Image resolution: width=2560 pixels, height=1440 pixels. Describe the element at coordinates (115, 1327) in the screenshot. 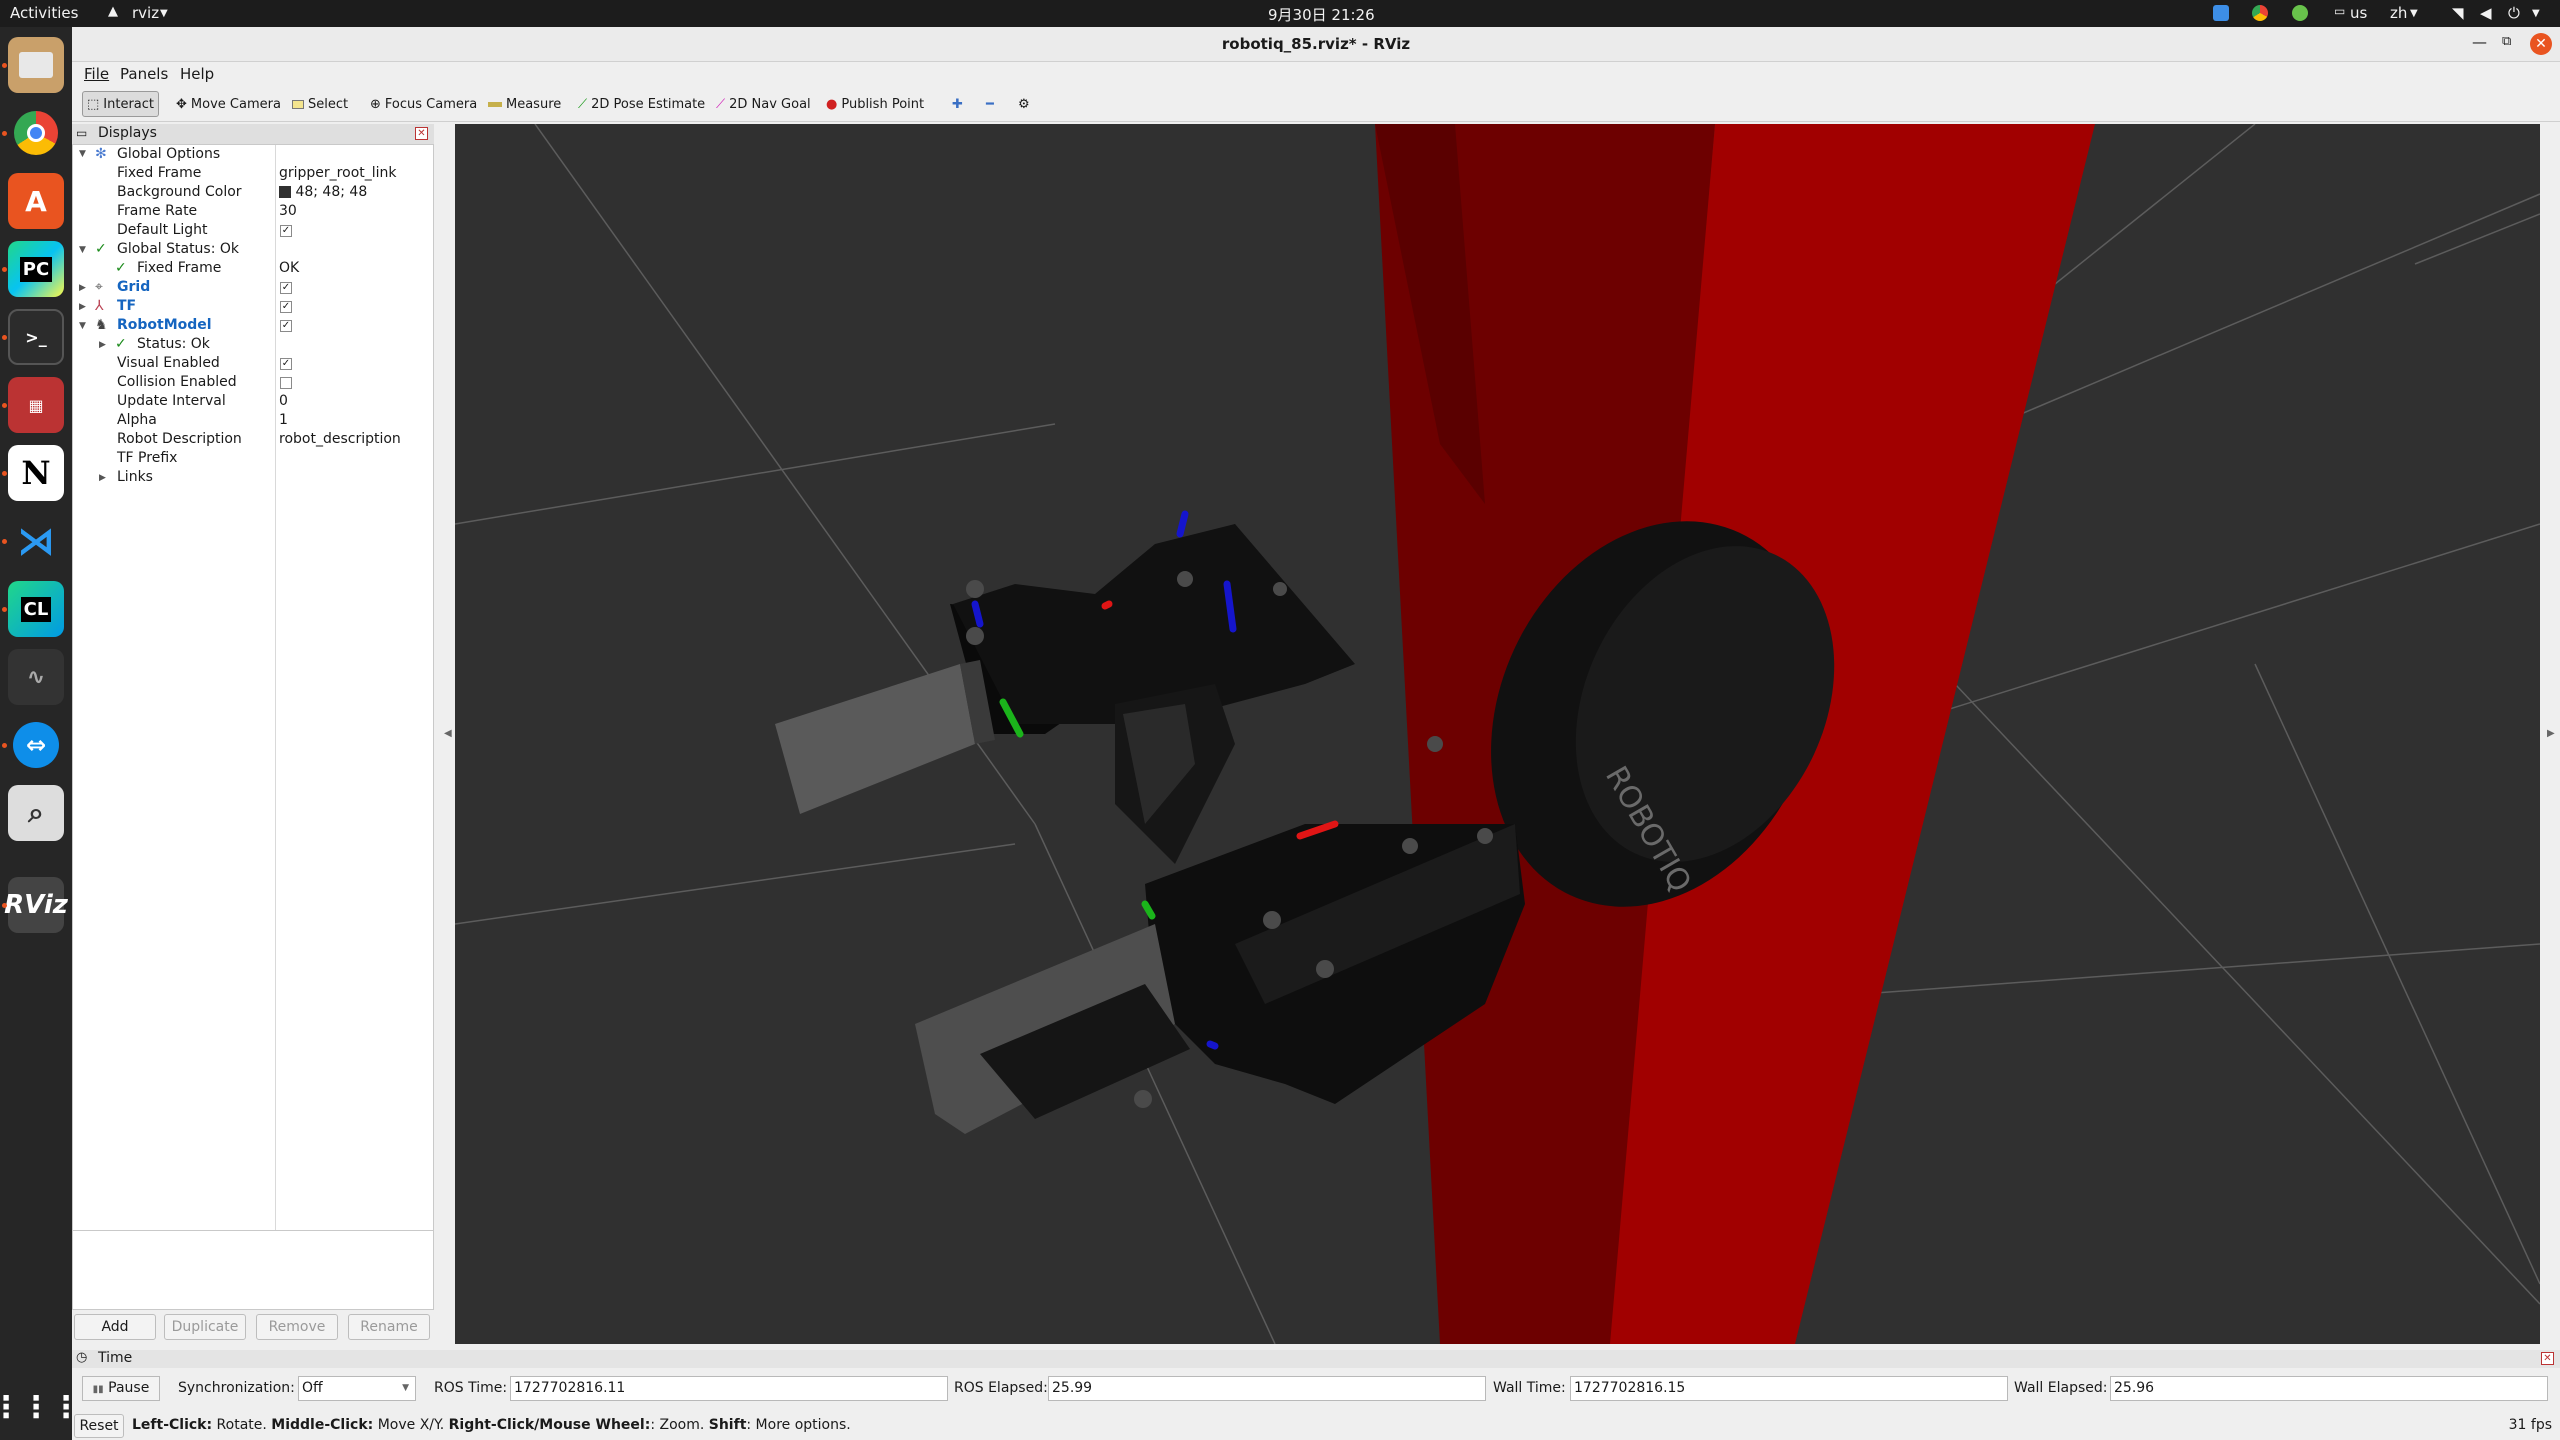

I see `add-display-button: Add` at that location.